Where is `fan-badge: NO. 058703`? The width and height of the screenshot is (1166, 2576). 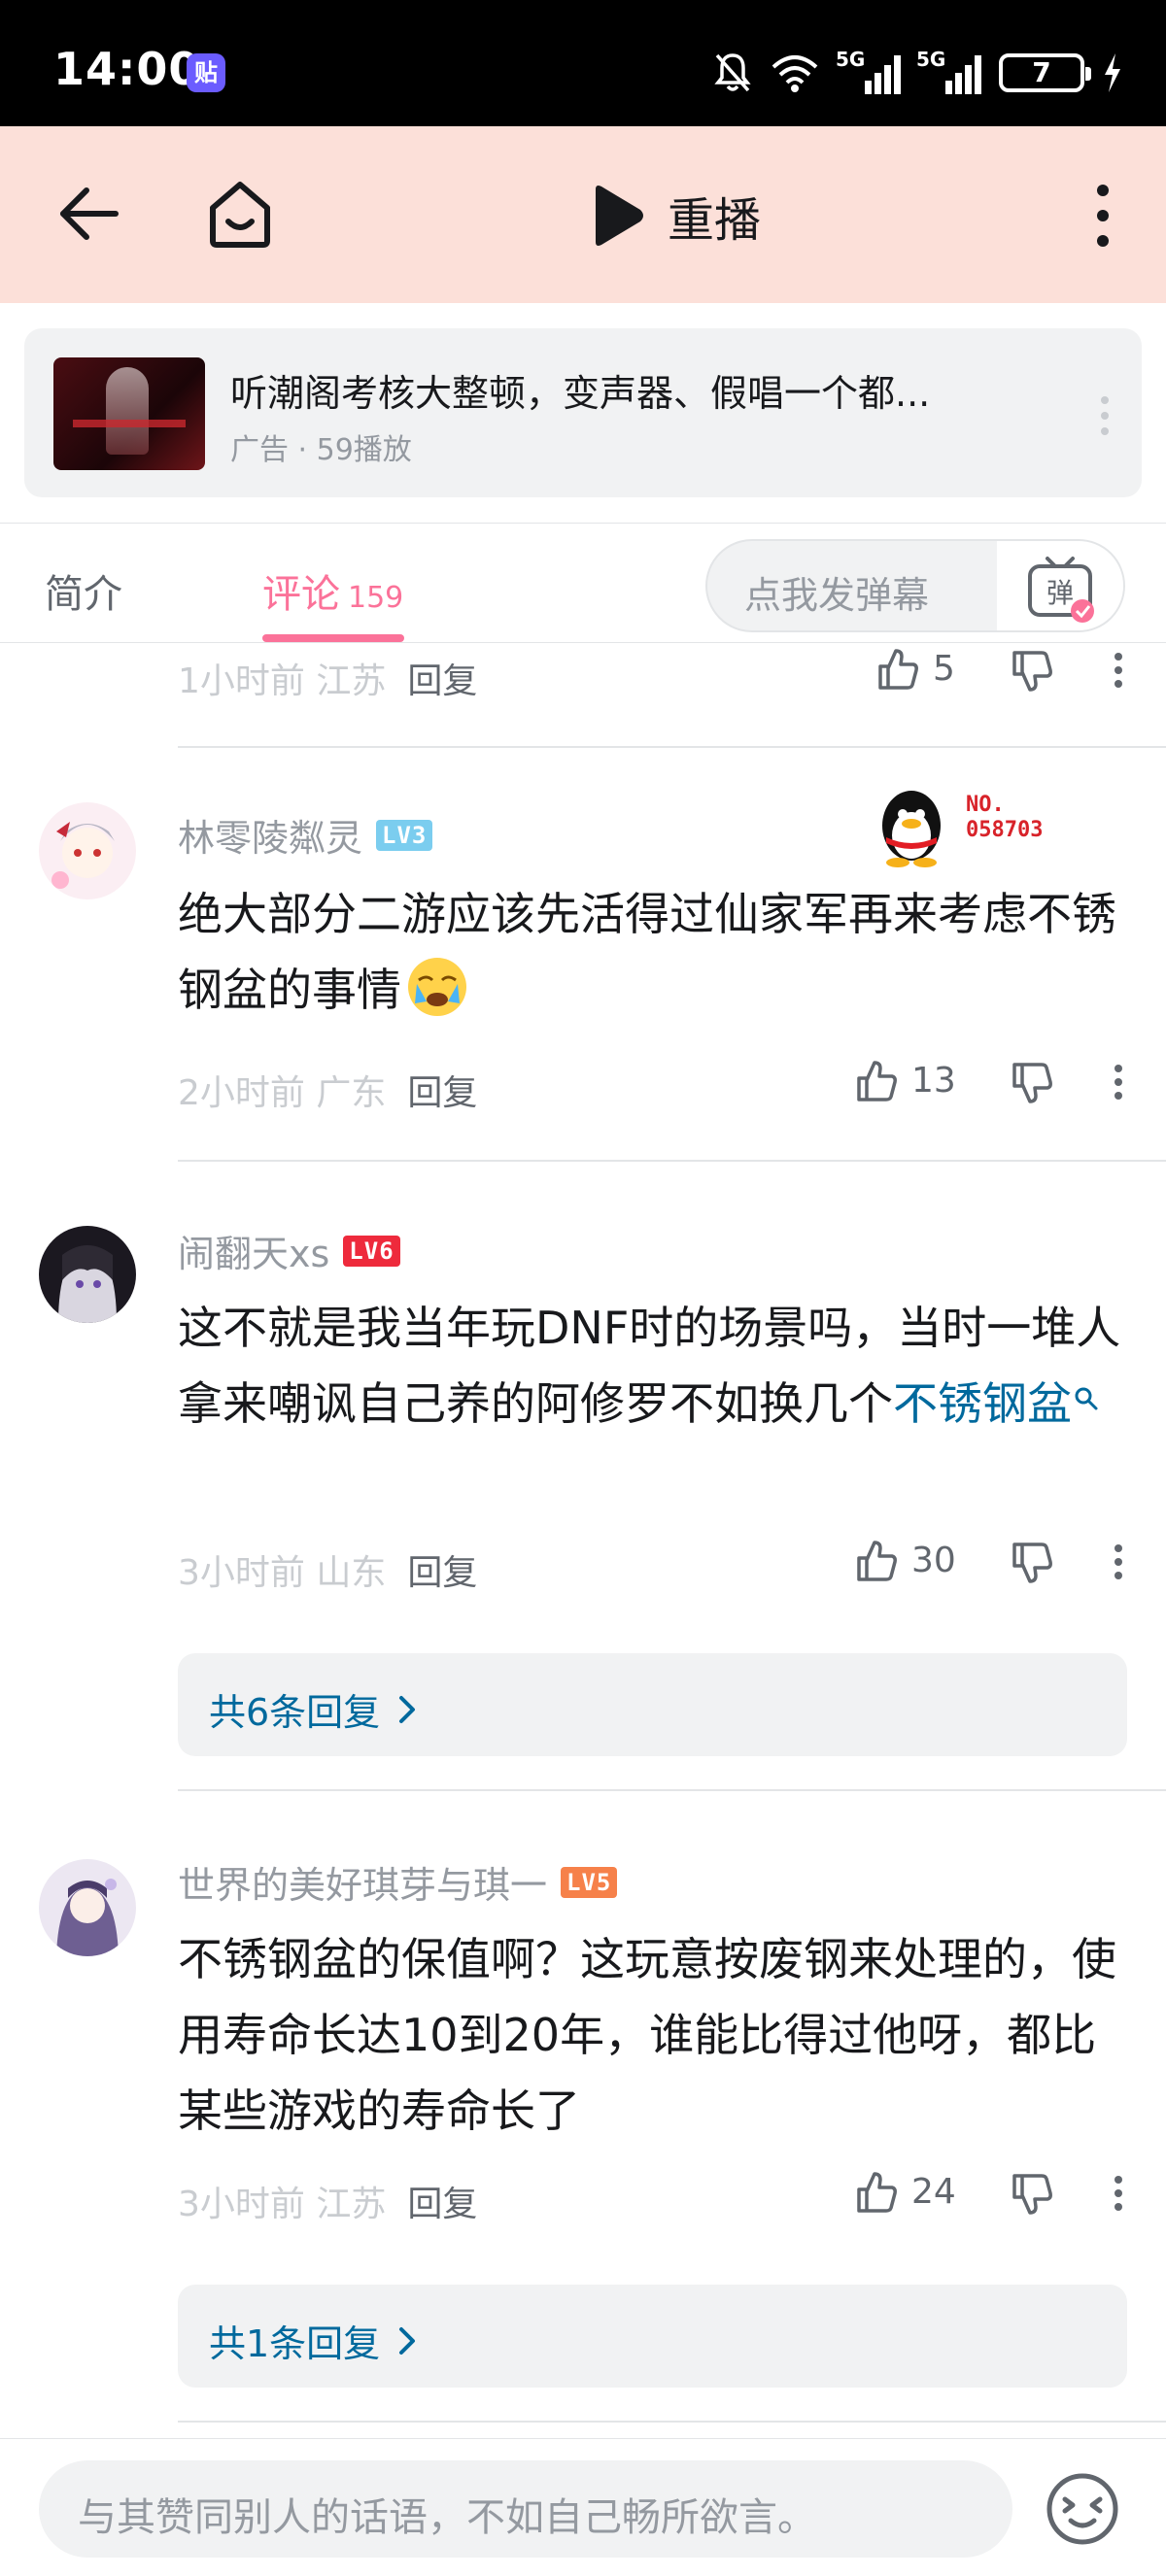
fan-badge: NO. 058703 is located at coordinates (970, 824).